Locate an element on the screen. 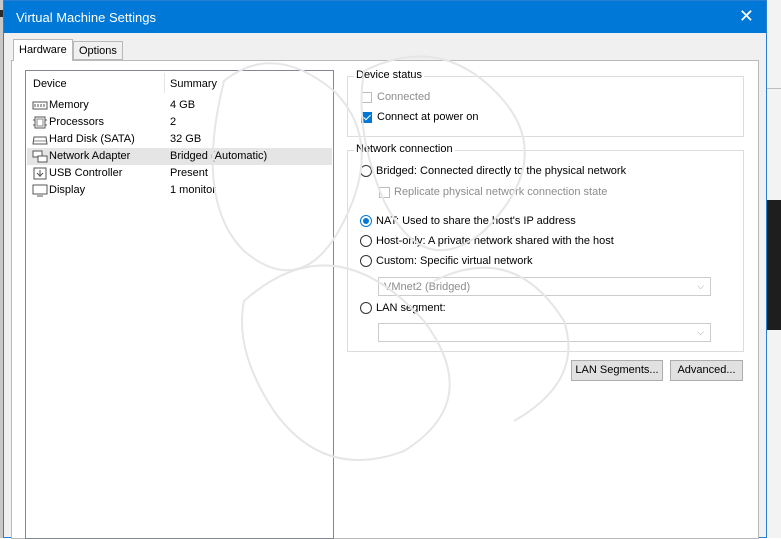 Image resolution: width=781 pixels, height=539 pixels. custom-radio is located at coordinates (366, 261).